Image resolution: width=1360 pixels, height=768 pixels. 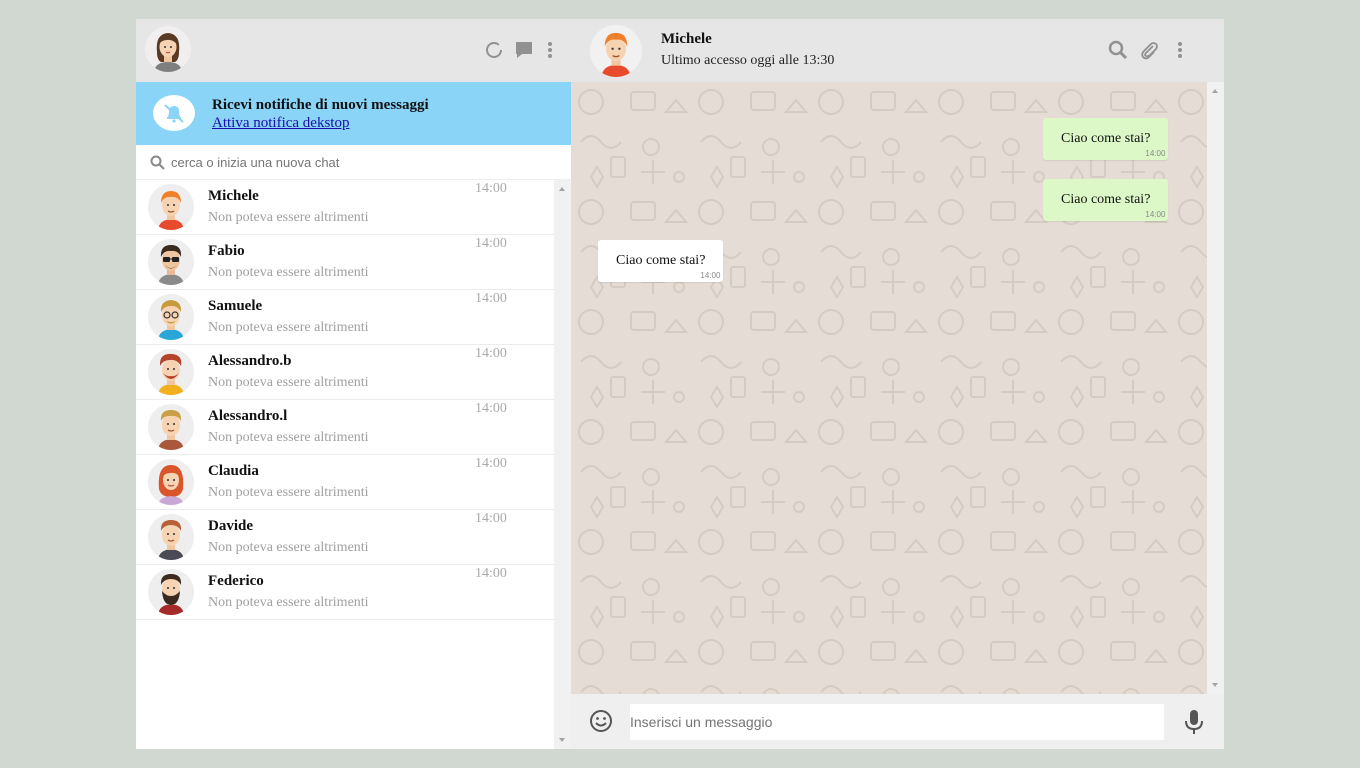 I want to click on chat-list-scrollbar, so click(x=562, y=464).